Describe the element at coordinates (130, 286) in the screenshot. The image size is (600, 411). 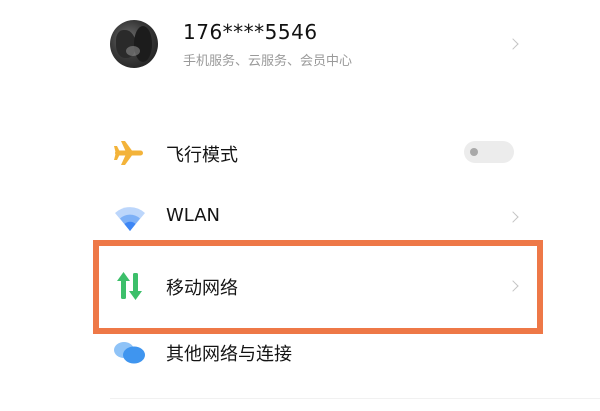
I see `mobile-data-icon` at that location.